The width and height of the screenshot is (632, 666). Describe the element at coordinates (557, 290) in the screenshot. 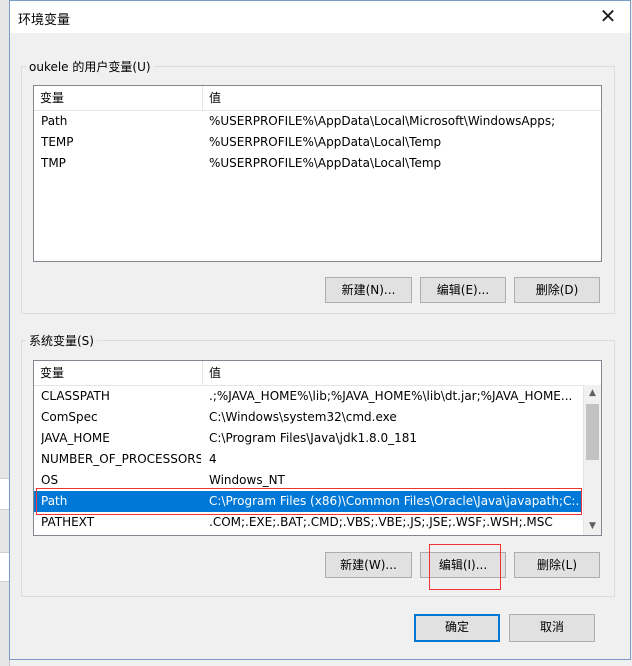

I see `user-delete-button: 删除(D)` at that location.